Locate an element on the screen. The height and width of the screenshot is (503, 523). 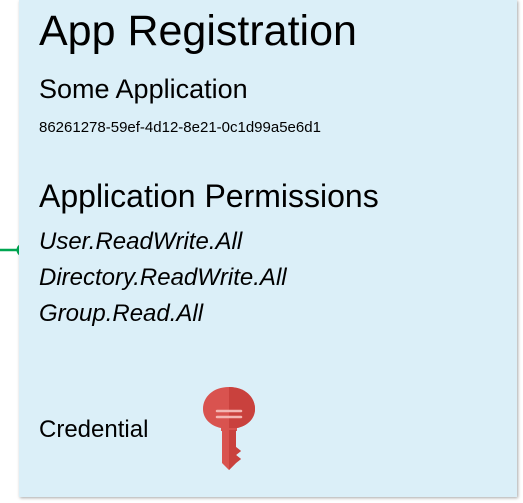
card-title: App Registration is located at coordinates (198, 31).